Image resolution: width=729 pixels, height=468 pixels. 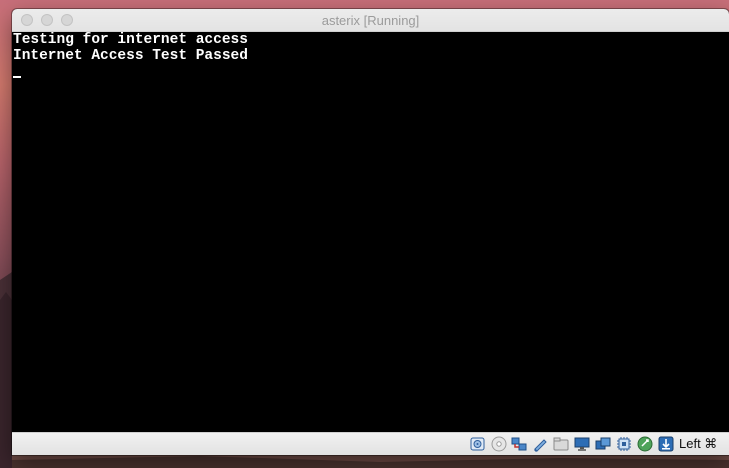 What do you see at coordinates (645, 444) in the screenshot?
I see `mouse-integration-icon` at bounding box center [645, 444].